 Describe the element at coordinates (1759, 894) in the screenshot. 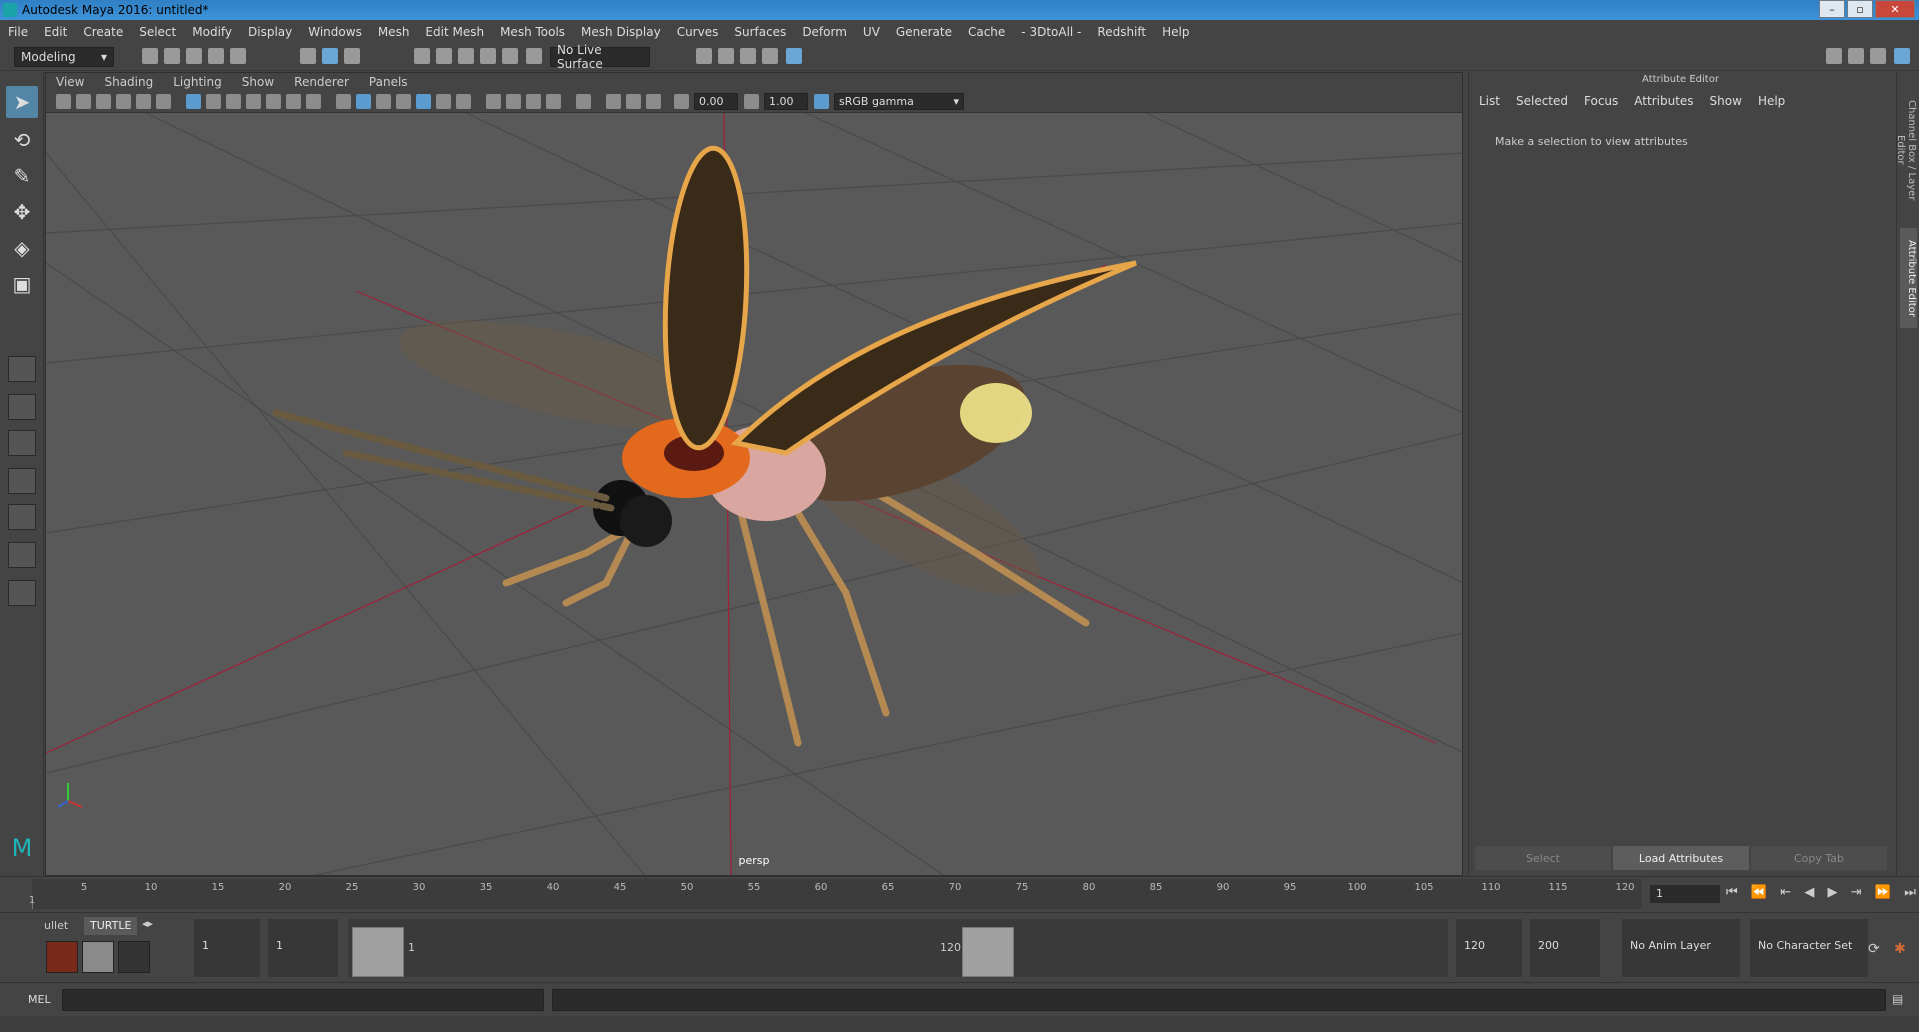

I see `step-back-frame-icon: ⏪` at that location.